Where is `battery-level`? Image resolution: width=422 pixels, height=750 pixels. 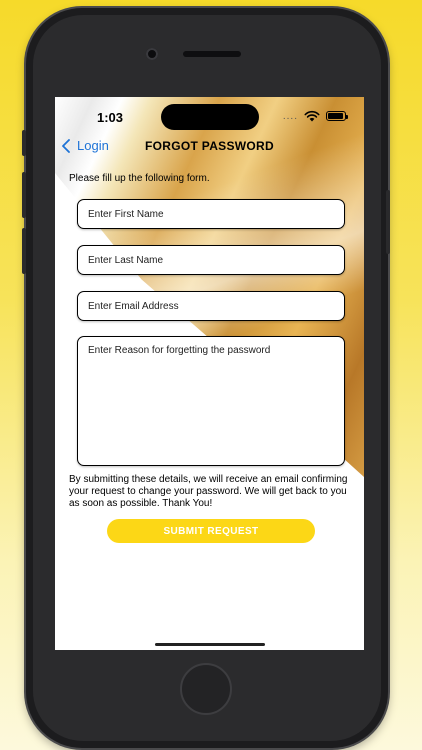
battery-level is located at coordinates (335, 116).